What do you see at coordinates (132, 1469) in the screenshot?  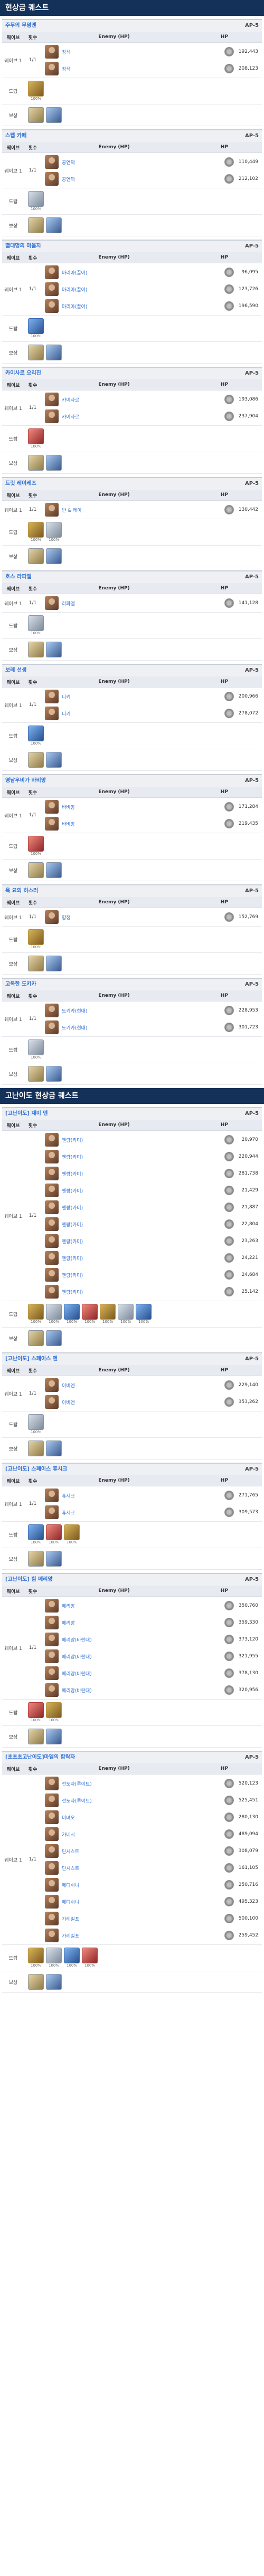 I see `quest-title-bar: [고난이도] 스페이스 휴시크 AP-5` at bounding box center [132, 1469].